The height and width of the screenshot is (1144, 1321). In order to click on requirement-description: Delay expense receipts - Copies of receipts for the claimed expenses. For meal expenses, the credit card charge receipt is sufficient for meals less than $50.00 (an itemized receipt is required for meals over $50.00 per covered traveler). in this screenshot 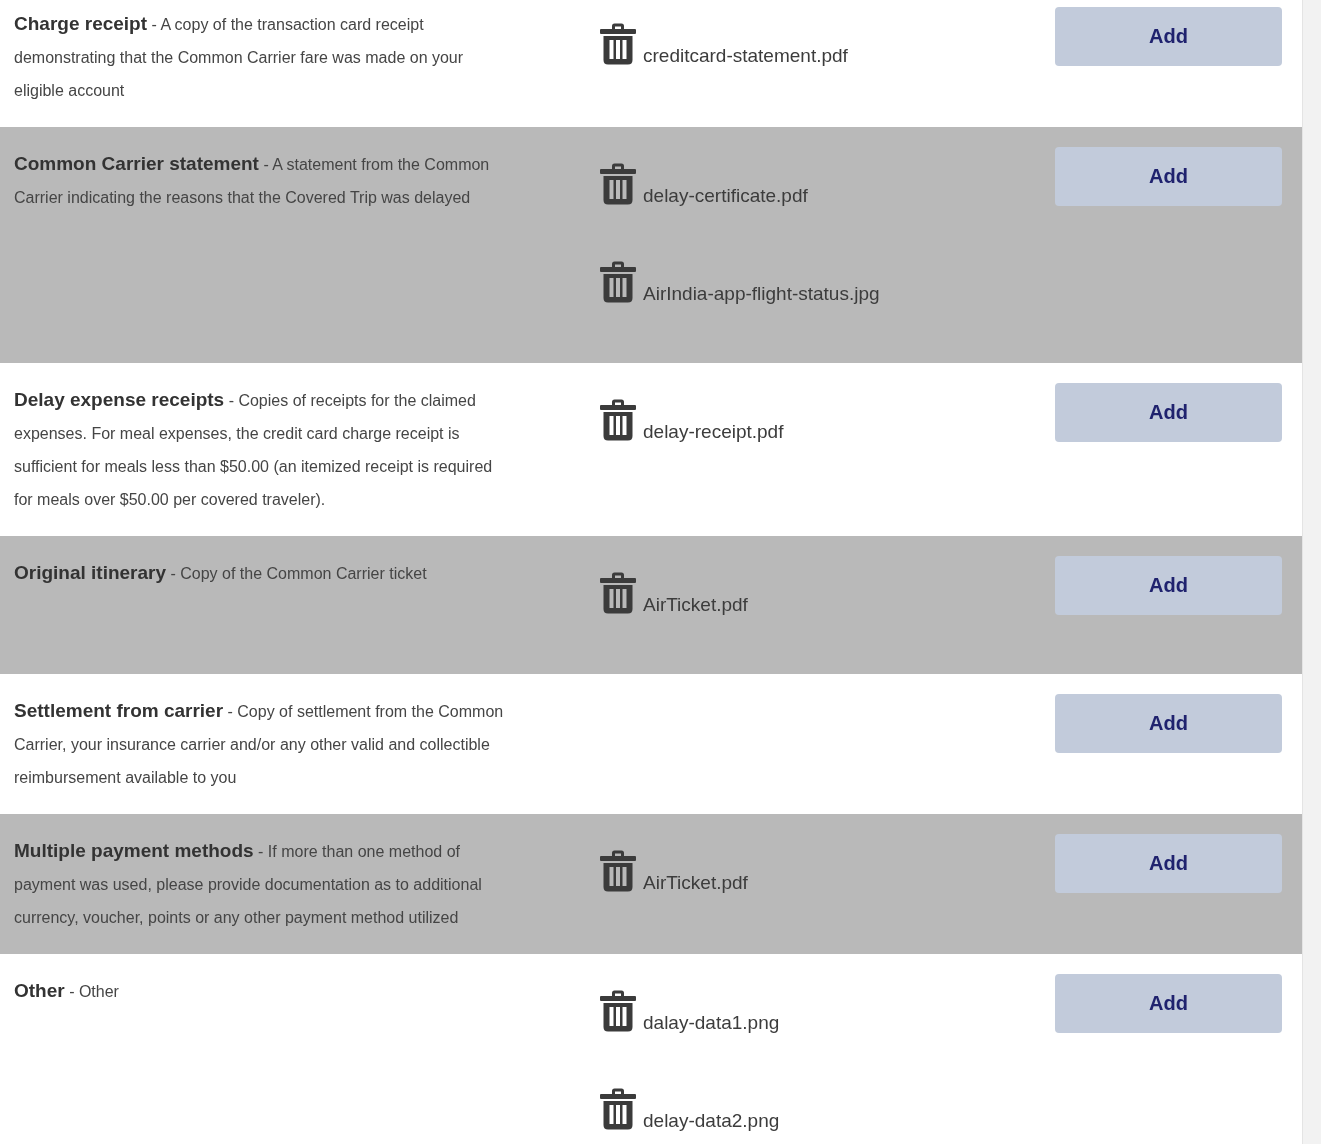, I will do `click(254, 449)`.